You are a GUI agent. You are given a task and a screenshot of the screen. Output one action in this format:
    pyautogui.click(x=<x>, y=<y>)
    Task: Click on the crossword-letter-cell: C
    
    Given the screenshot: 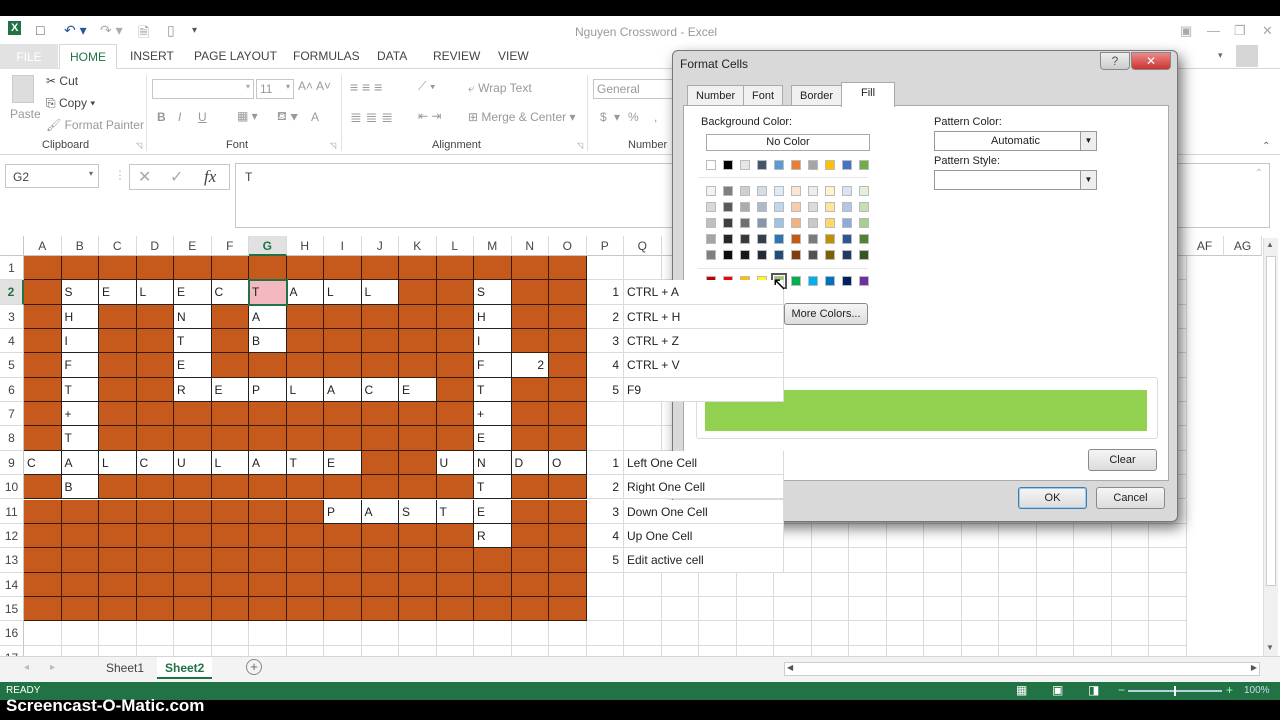 What is the action you would take?
    pyautogui.click(x=230, y=292)
    